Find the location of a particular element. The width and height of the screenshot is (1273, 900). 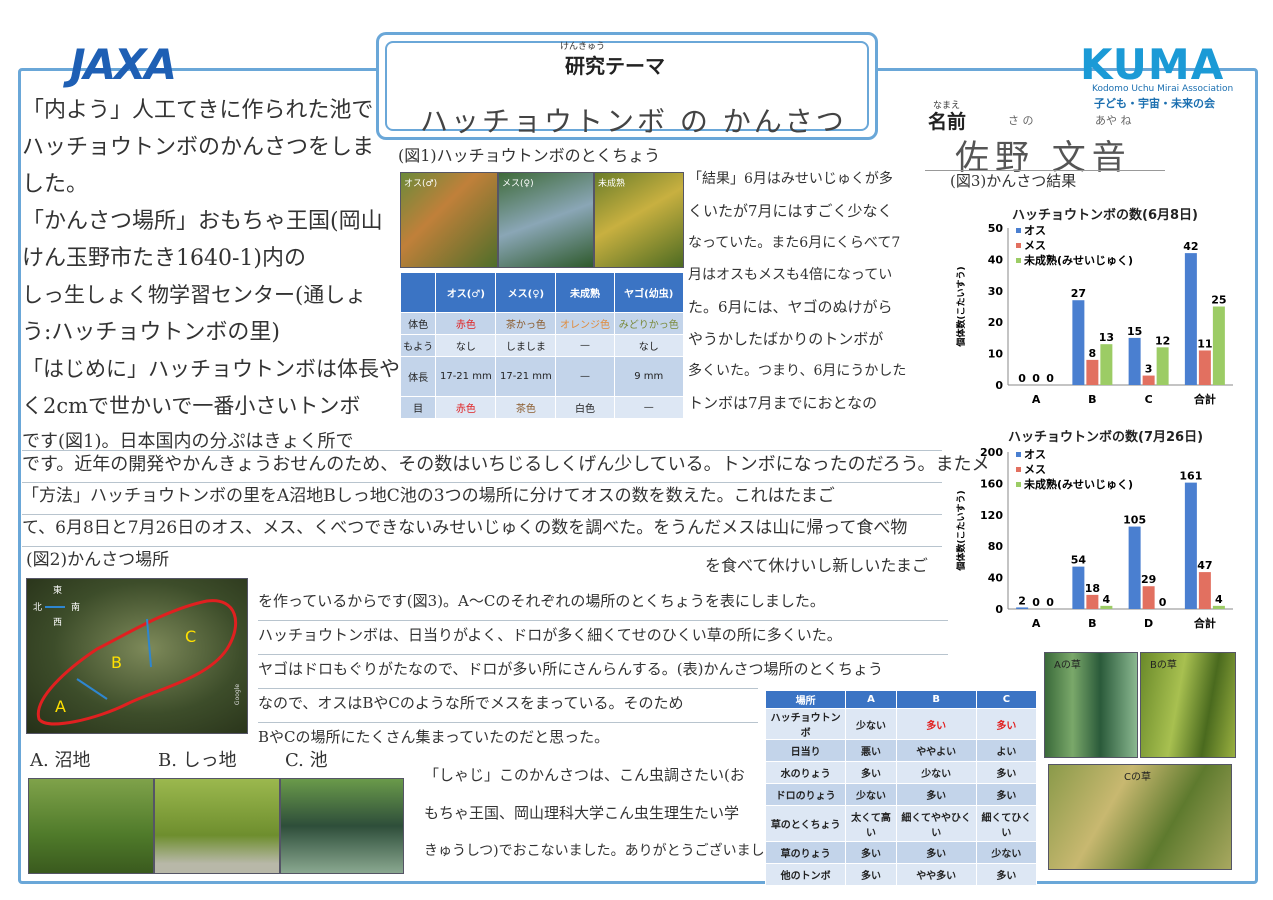

y-tick-label: 120 is located at coordinates (991, 515).